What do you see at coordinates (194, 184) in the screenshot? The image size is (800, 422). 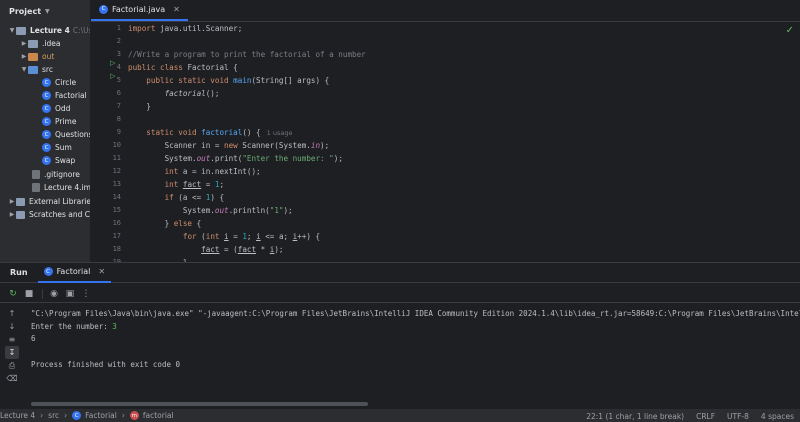 I see `code-line: int fact = 1;` at bounding box center [194, 184].